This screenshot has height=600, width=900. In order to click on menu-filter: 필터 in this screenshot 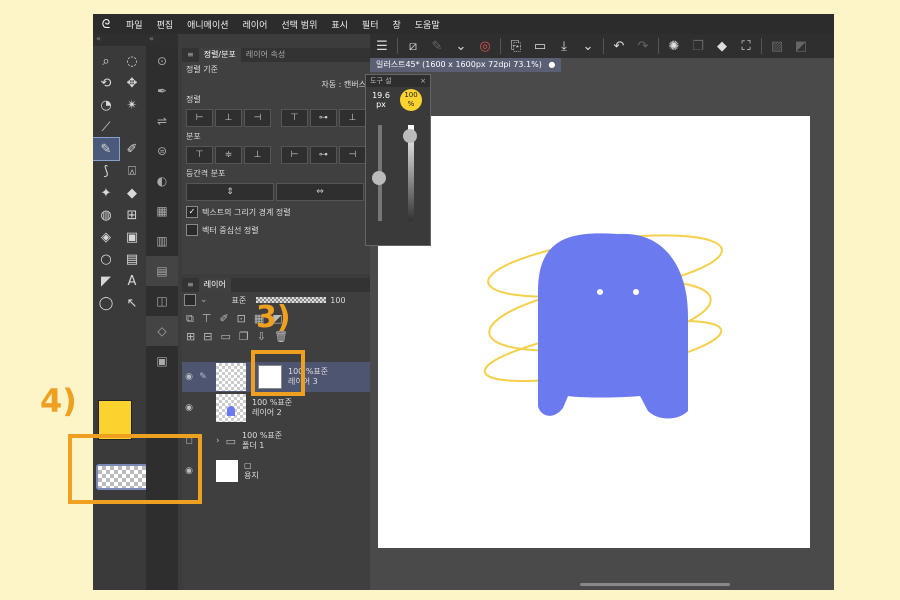, I will do `click(370, 24)`.